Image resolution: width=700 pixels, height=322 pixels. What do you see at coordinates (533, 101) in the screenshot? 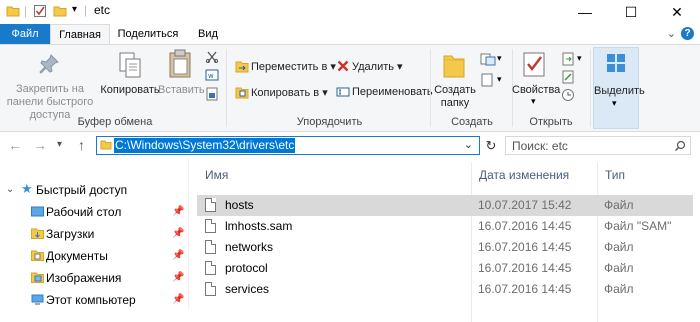
I see `properties-chevron-icon: ▾` at bounding box center [533, 101].